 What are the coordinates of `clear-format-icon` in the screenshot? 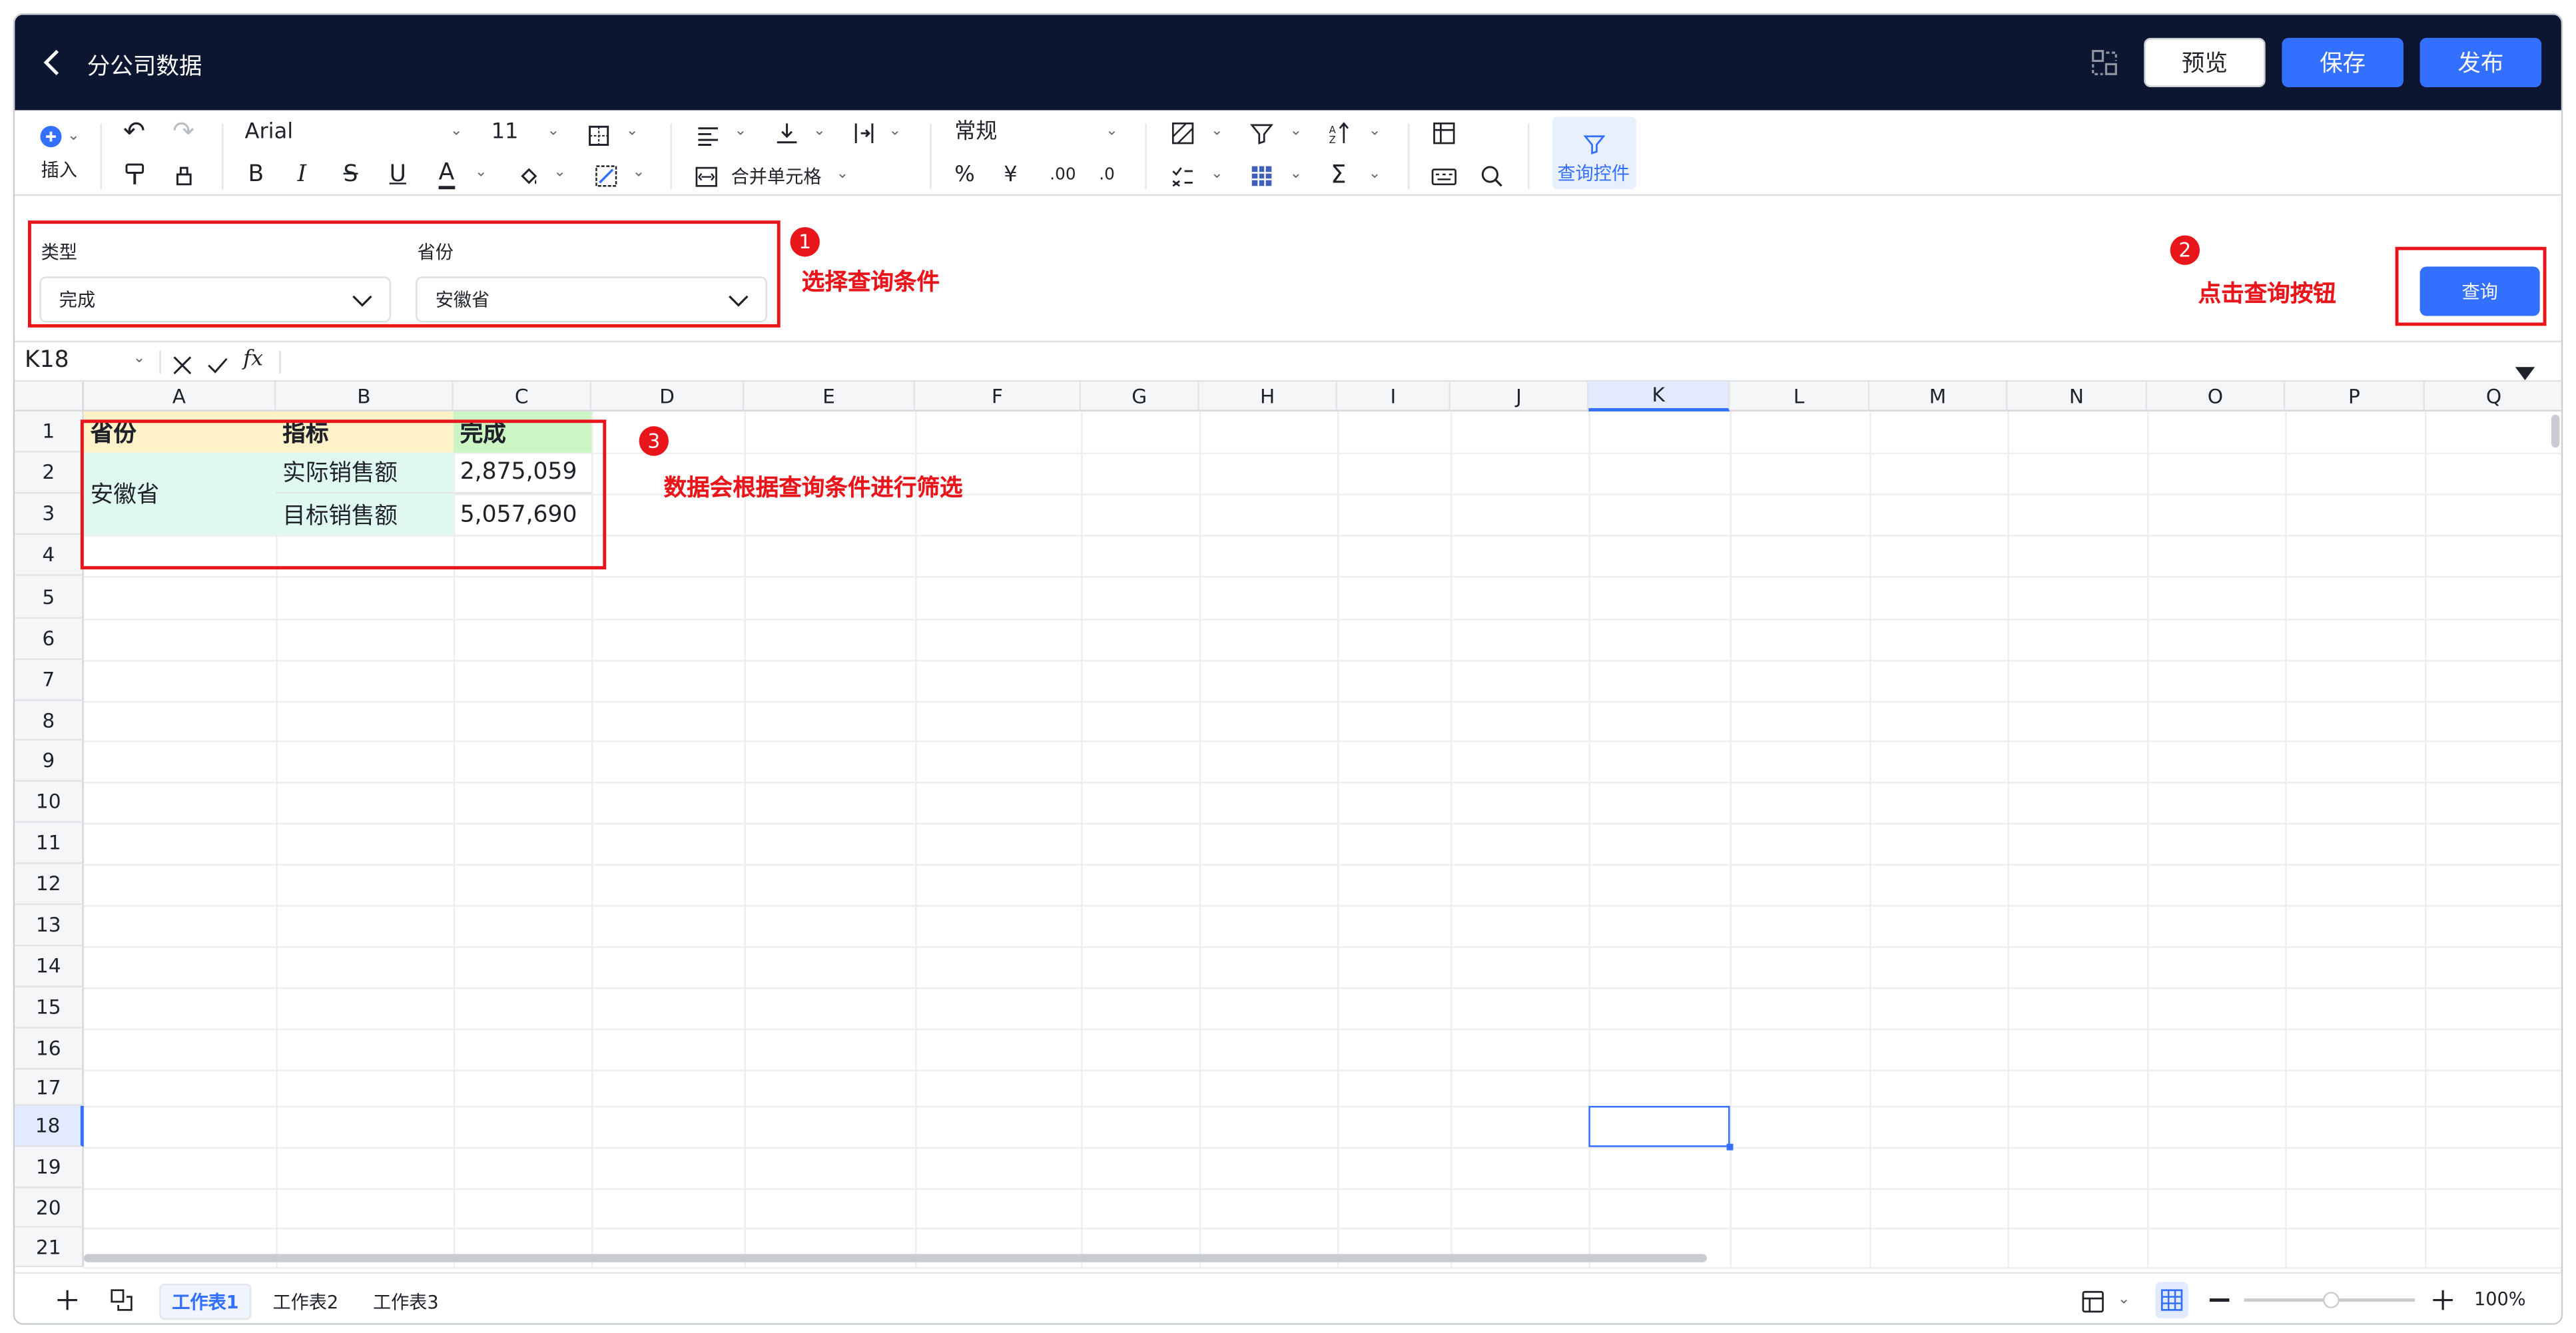 It's located at (184, 177).